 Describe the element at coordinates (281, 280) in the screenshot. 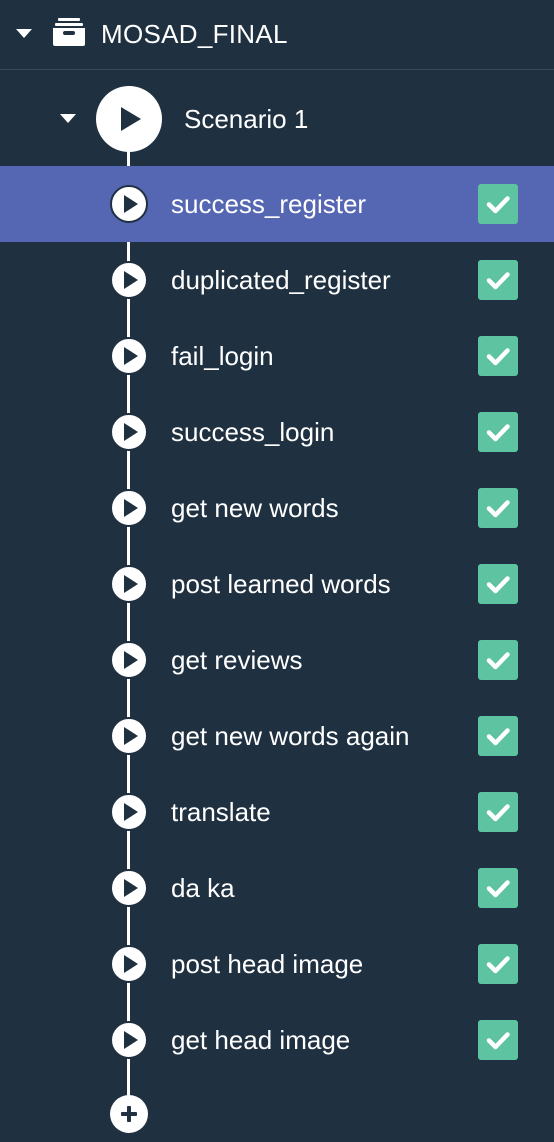

I see `test-case-name: duplicated_register` at that location.